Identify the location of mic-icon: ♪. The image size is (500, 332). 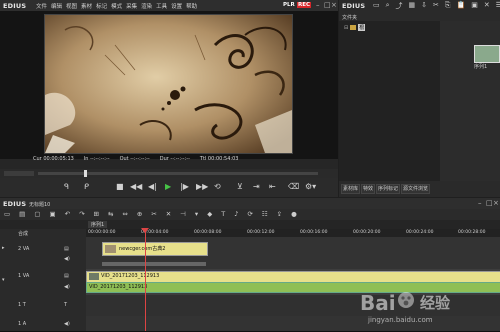
(236, 214).